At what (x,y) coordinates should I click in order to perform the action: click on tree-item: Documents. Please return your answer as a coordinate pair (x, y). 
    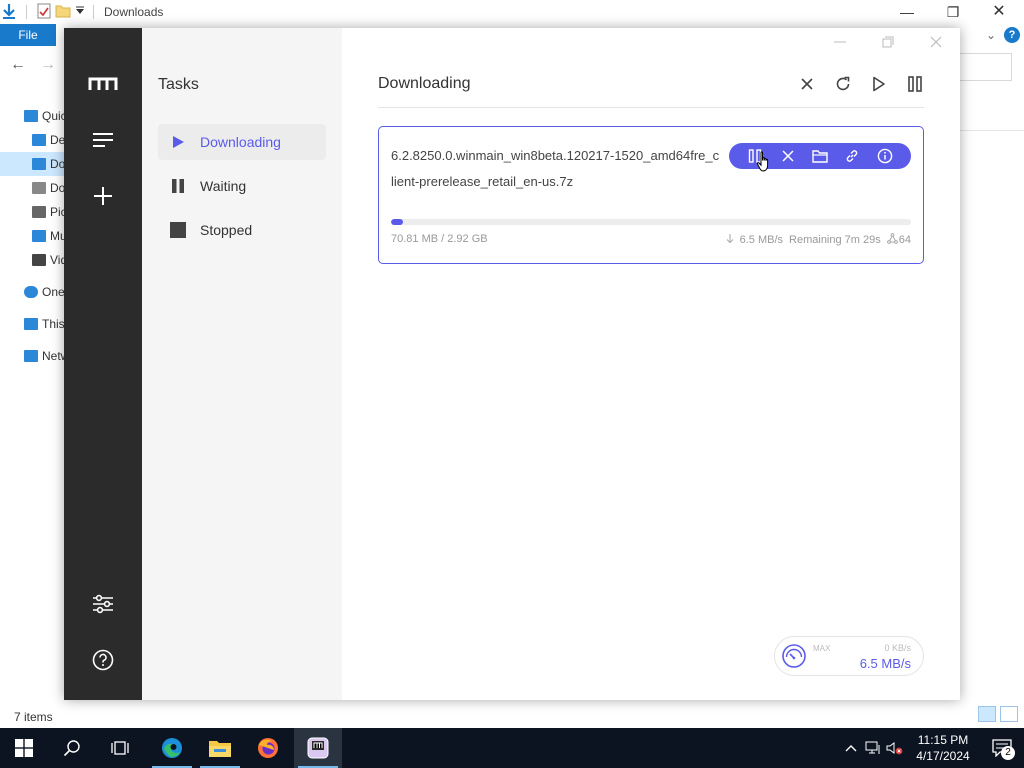
    Looking at the image, I should click on (32, 188).